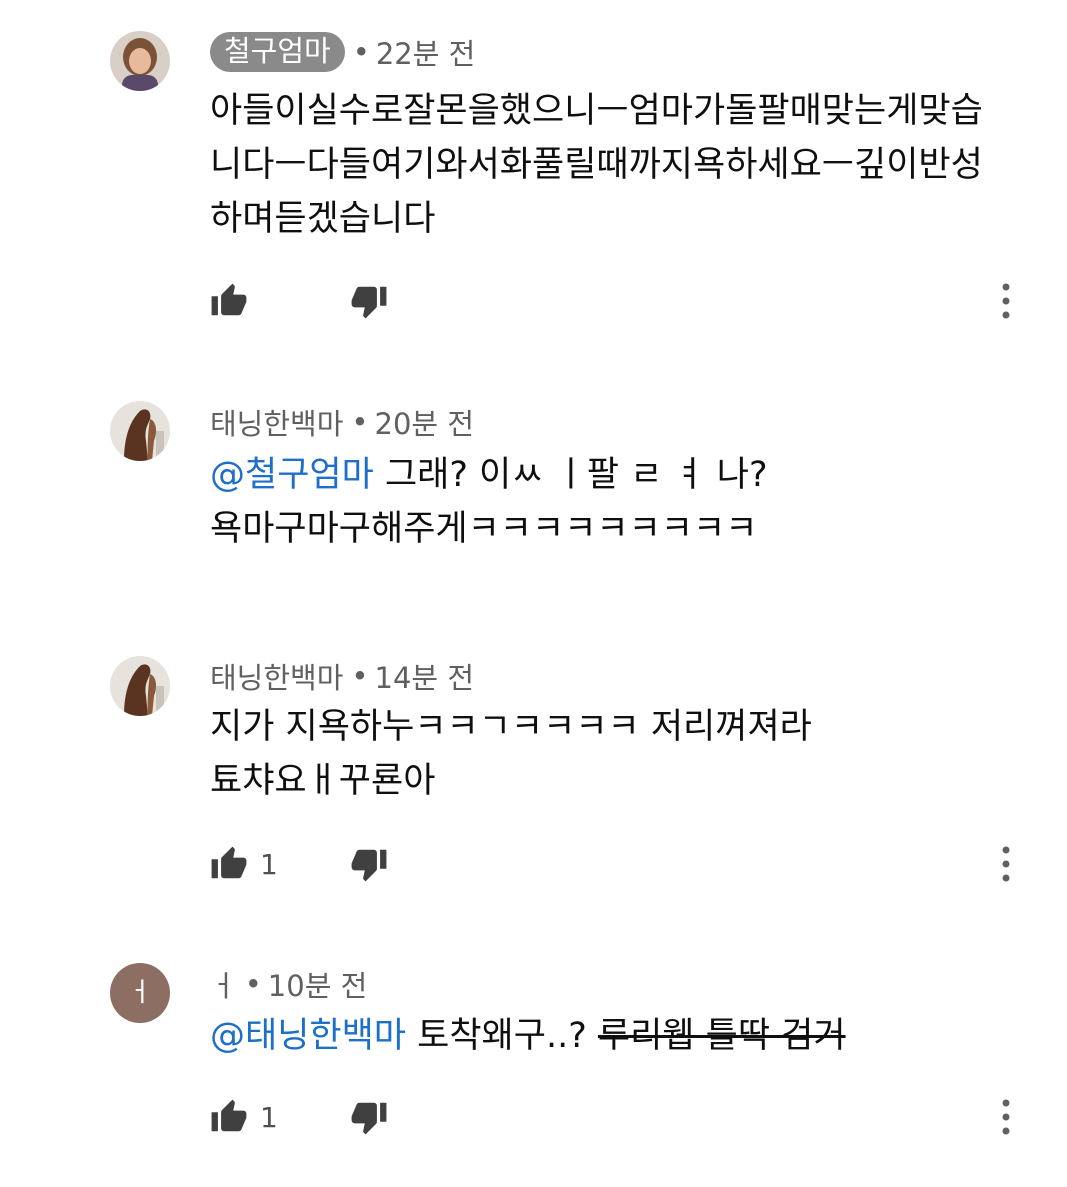  What do you see at coordinates (596, 165) in the screenshot?
I see `comment-text-line: 니다ㅡ다들여기와서화풀릴때까지욕하세요ㅡ깊이반성` at bounding box center [596, 165].